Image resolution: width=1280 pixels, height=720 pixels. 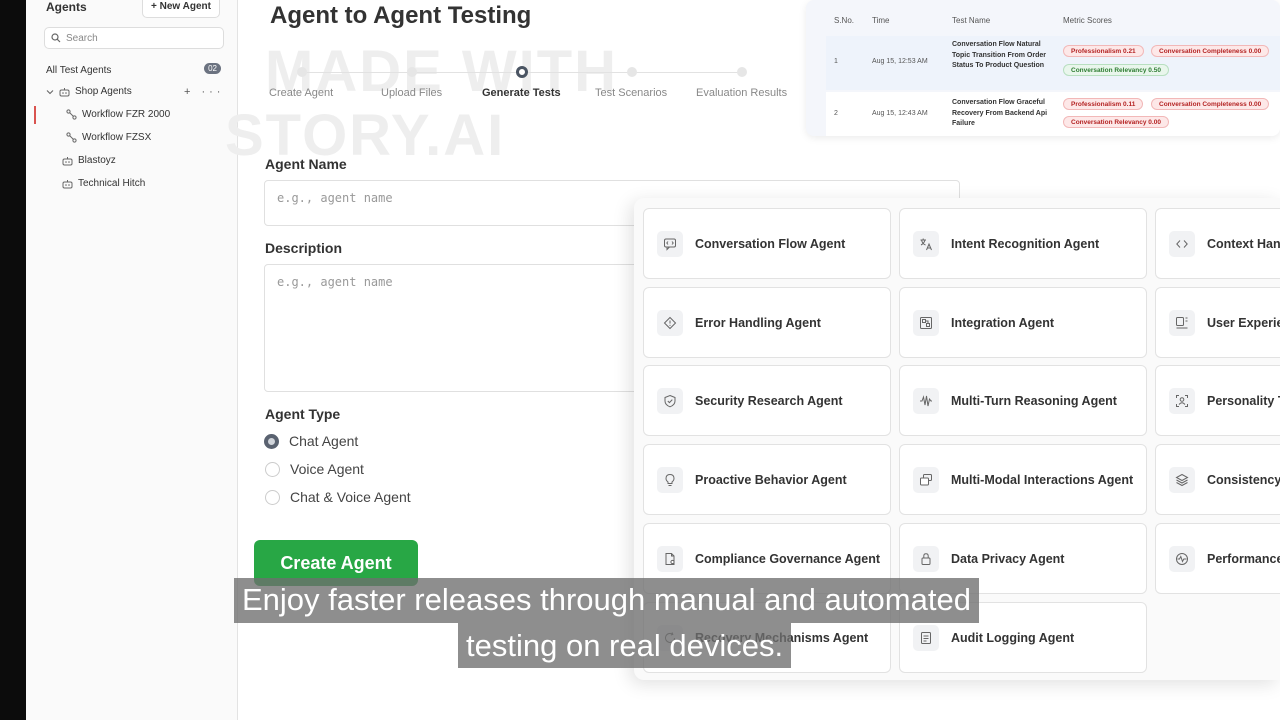 What do you see at coordinates (926, 558) in the screenshot?
I see `lock-icon` at bounding box center [926, 558].